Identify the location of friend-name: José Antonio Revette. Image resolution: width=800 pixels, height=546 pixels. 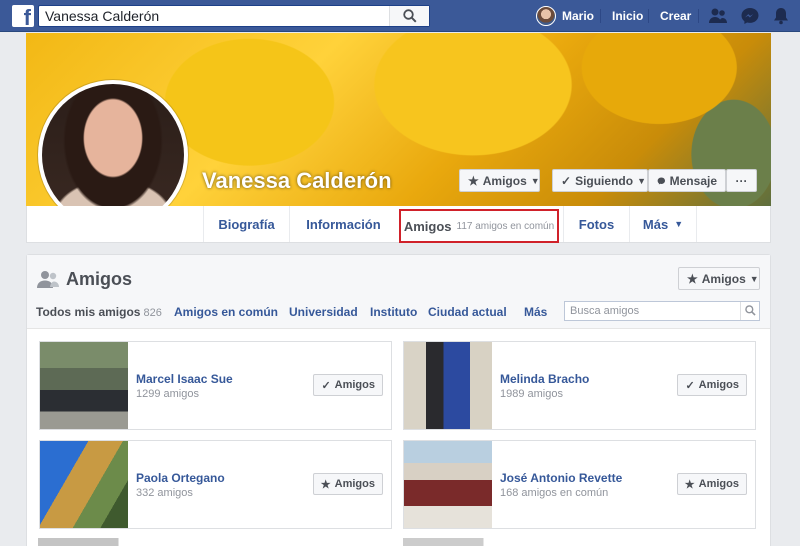
(561, 478).